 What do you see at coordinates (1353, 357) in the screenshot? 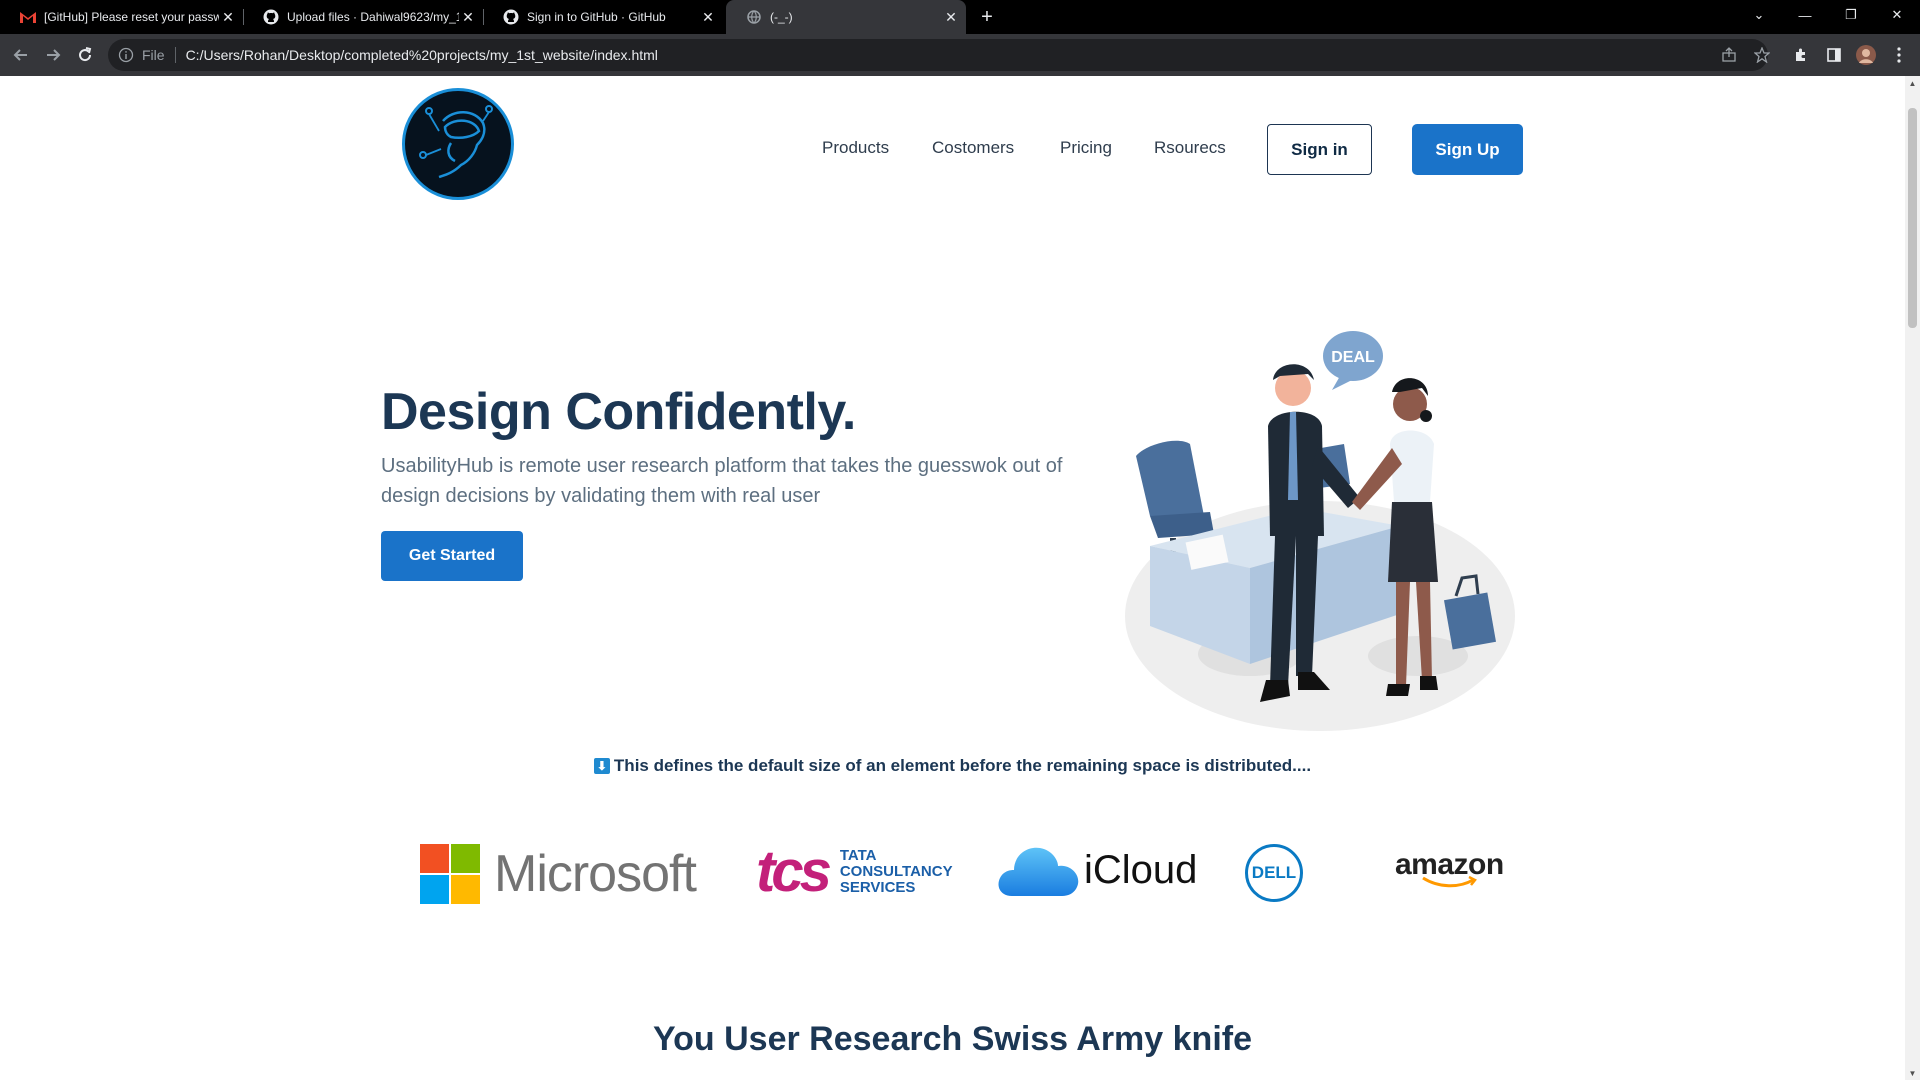
I see `deal-bubble-text: DEAL` at bounding box center [1353, 357].